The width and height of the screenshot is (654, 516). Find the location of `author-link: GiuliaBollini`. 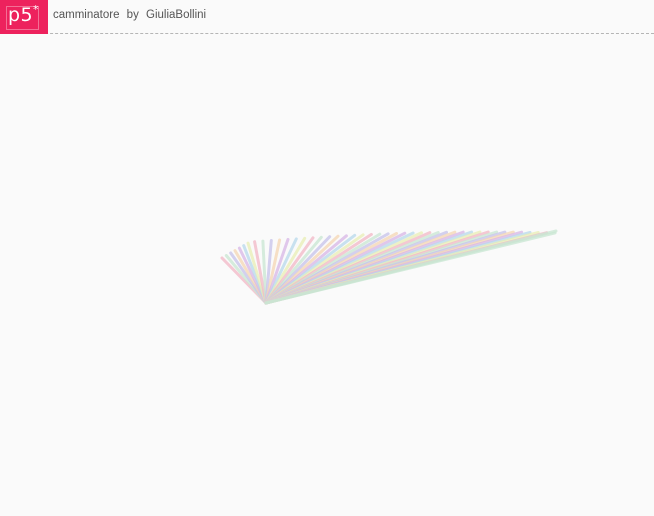

author-link: GiuliaBollini is located at coordinates (176, 15).